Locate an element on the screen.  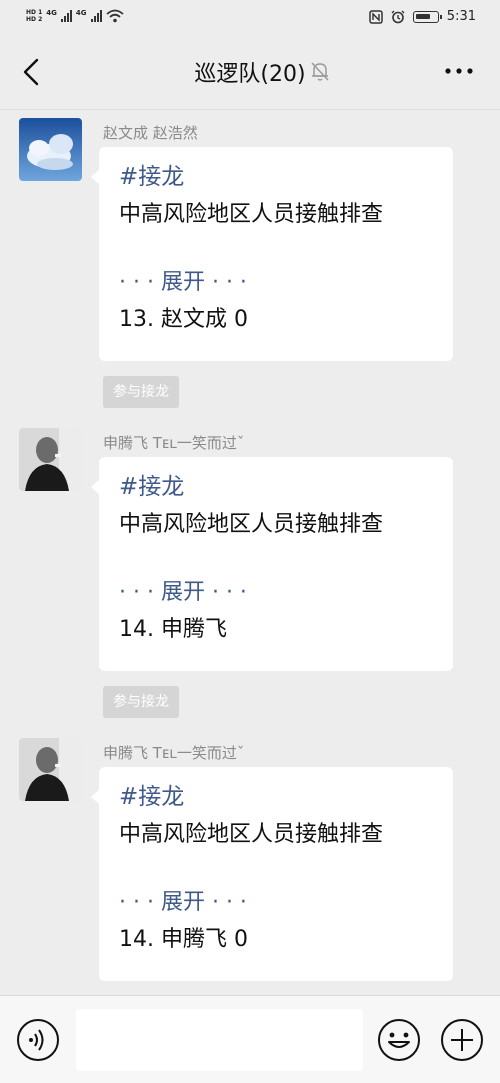
wifi-icon is located at coordinates (114, 16).